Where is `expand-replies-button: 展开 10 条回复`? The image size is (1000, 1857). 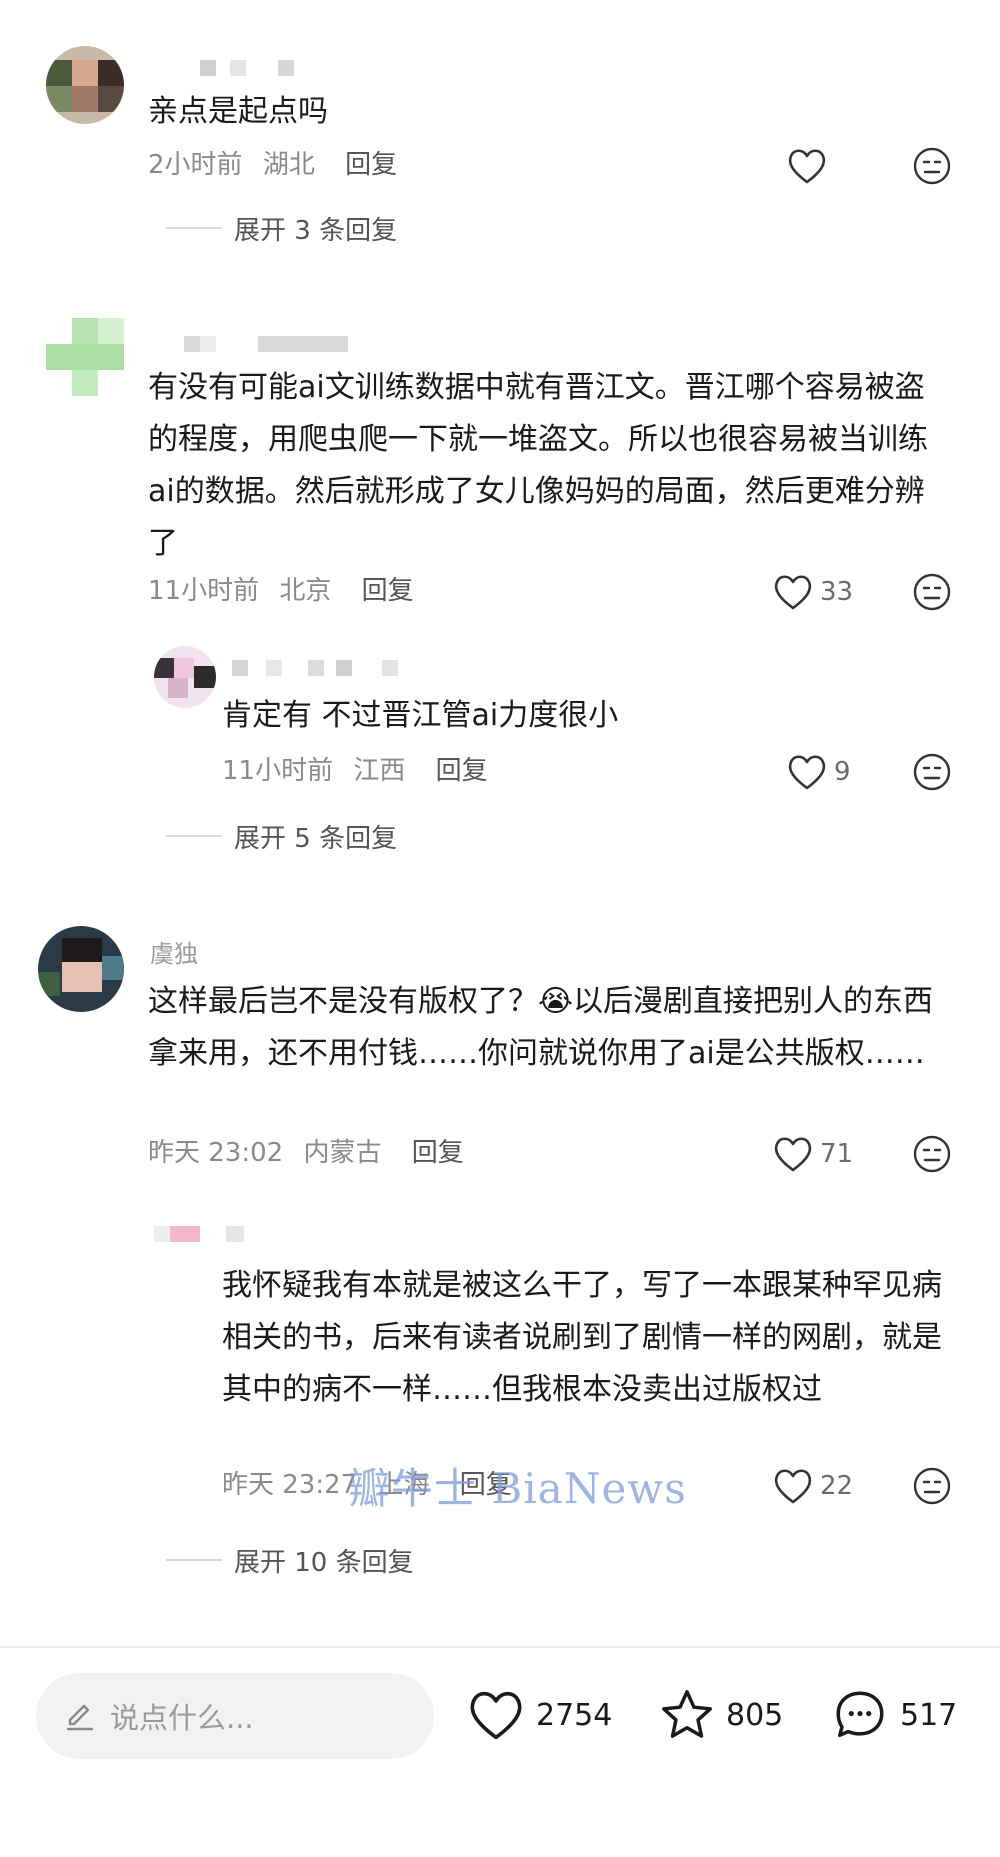
expand-replies-button: 展开 10 条回复 is located at coordinates (290, 1560).